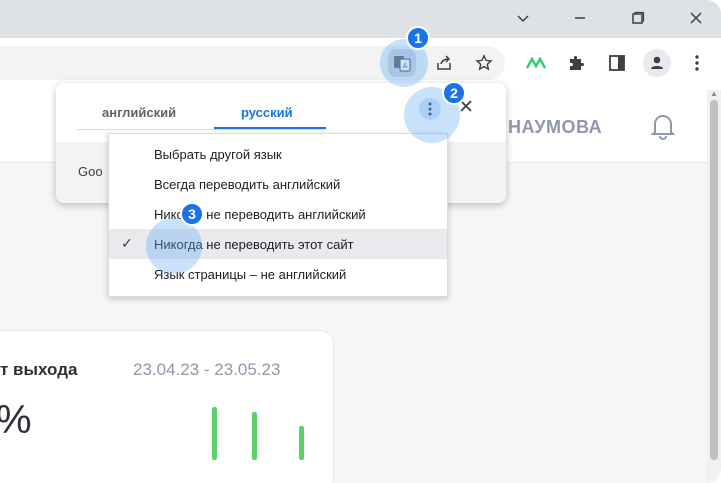  What do you see at coordinates (576, 63) in the screenshot?
I see `puzzle-icon` at bounding box center [576, 63].